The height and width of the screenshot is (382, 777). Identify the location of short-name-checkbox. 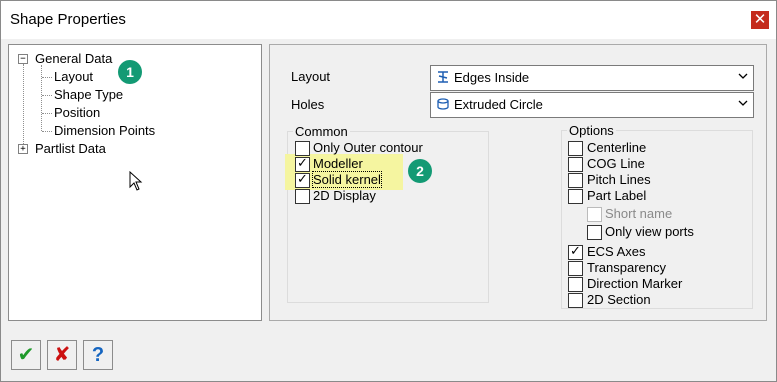
(594, 214).